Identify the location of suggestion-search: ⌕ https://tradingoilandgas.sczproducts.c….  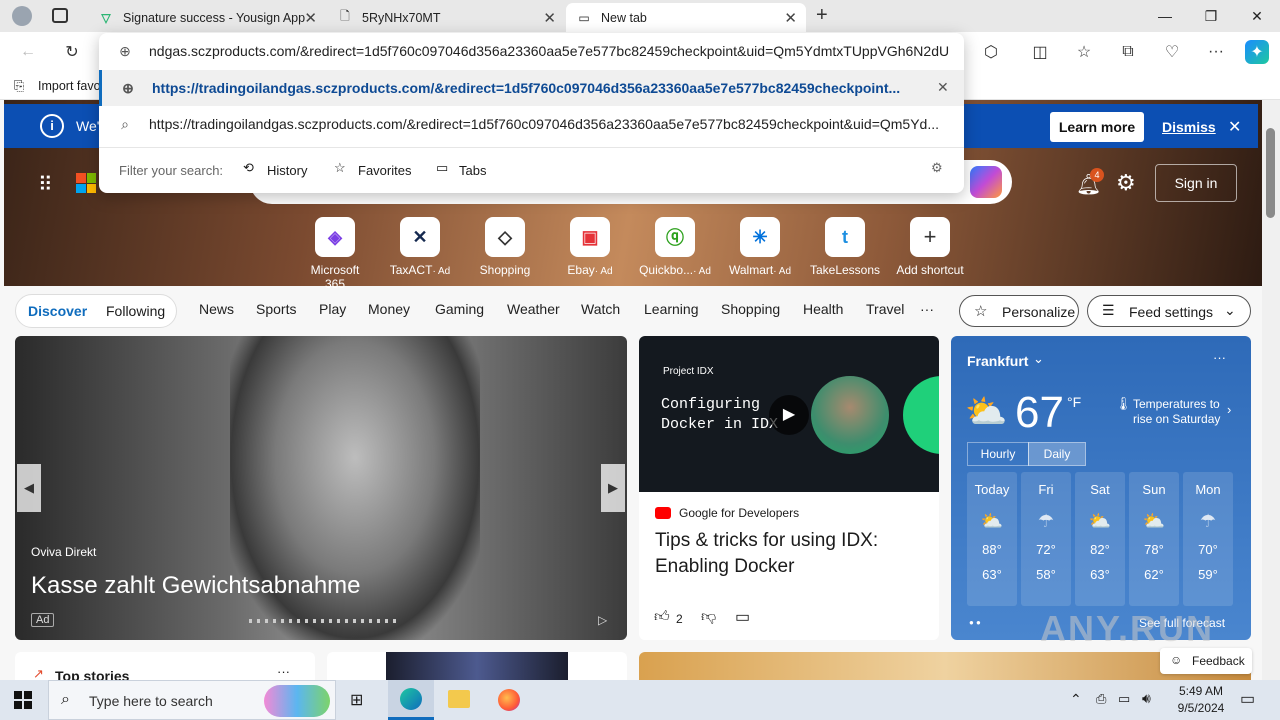
(531, 124).